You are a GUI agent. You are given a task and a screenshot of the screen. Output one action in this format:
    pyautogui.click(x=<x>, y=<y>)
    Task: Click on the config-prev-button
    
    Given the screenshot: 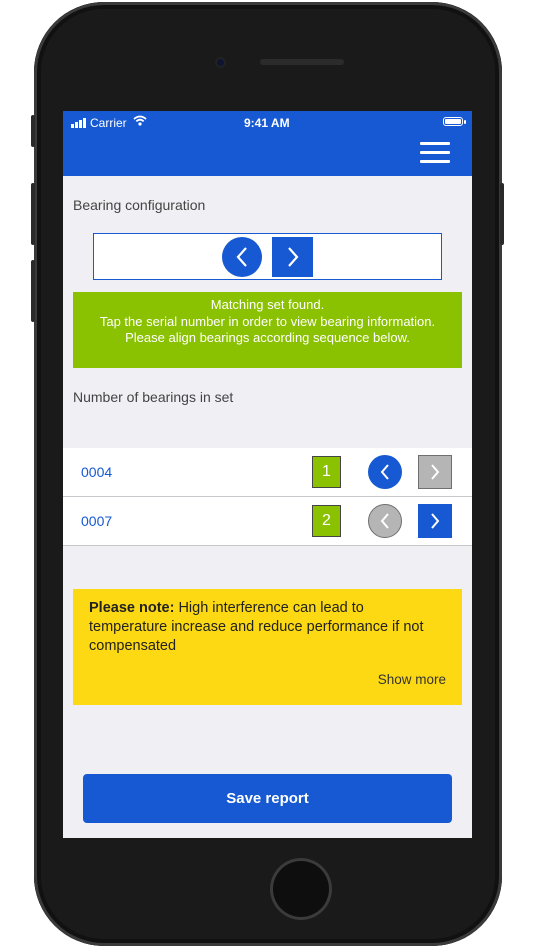 What is the action you would take?
    pyautogui.click(x=242, y=257)
    